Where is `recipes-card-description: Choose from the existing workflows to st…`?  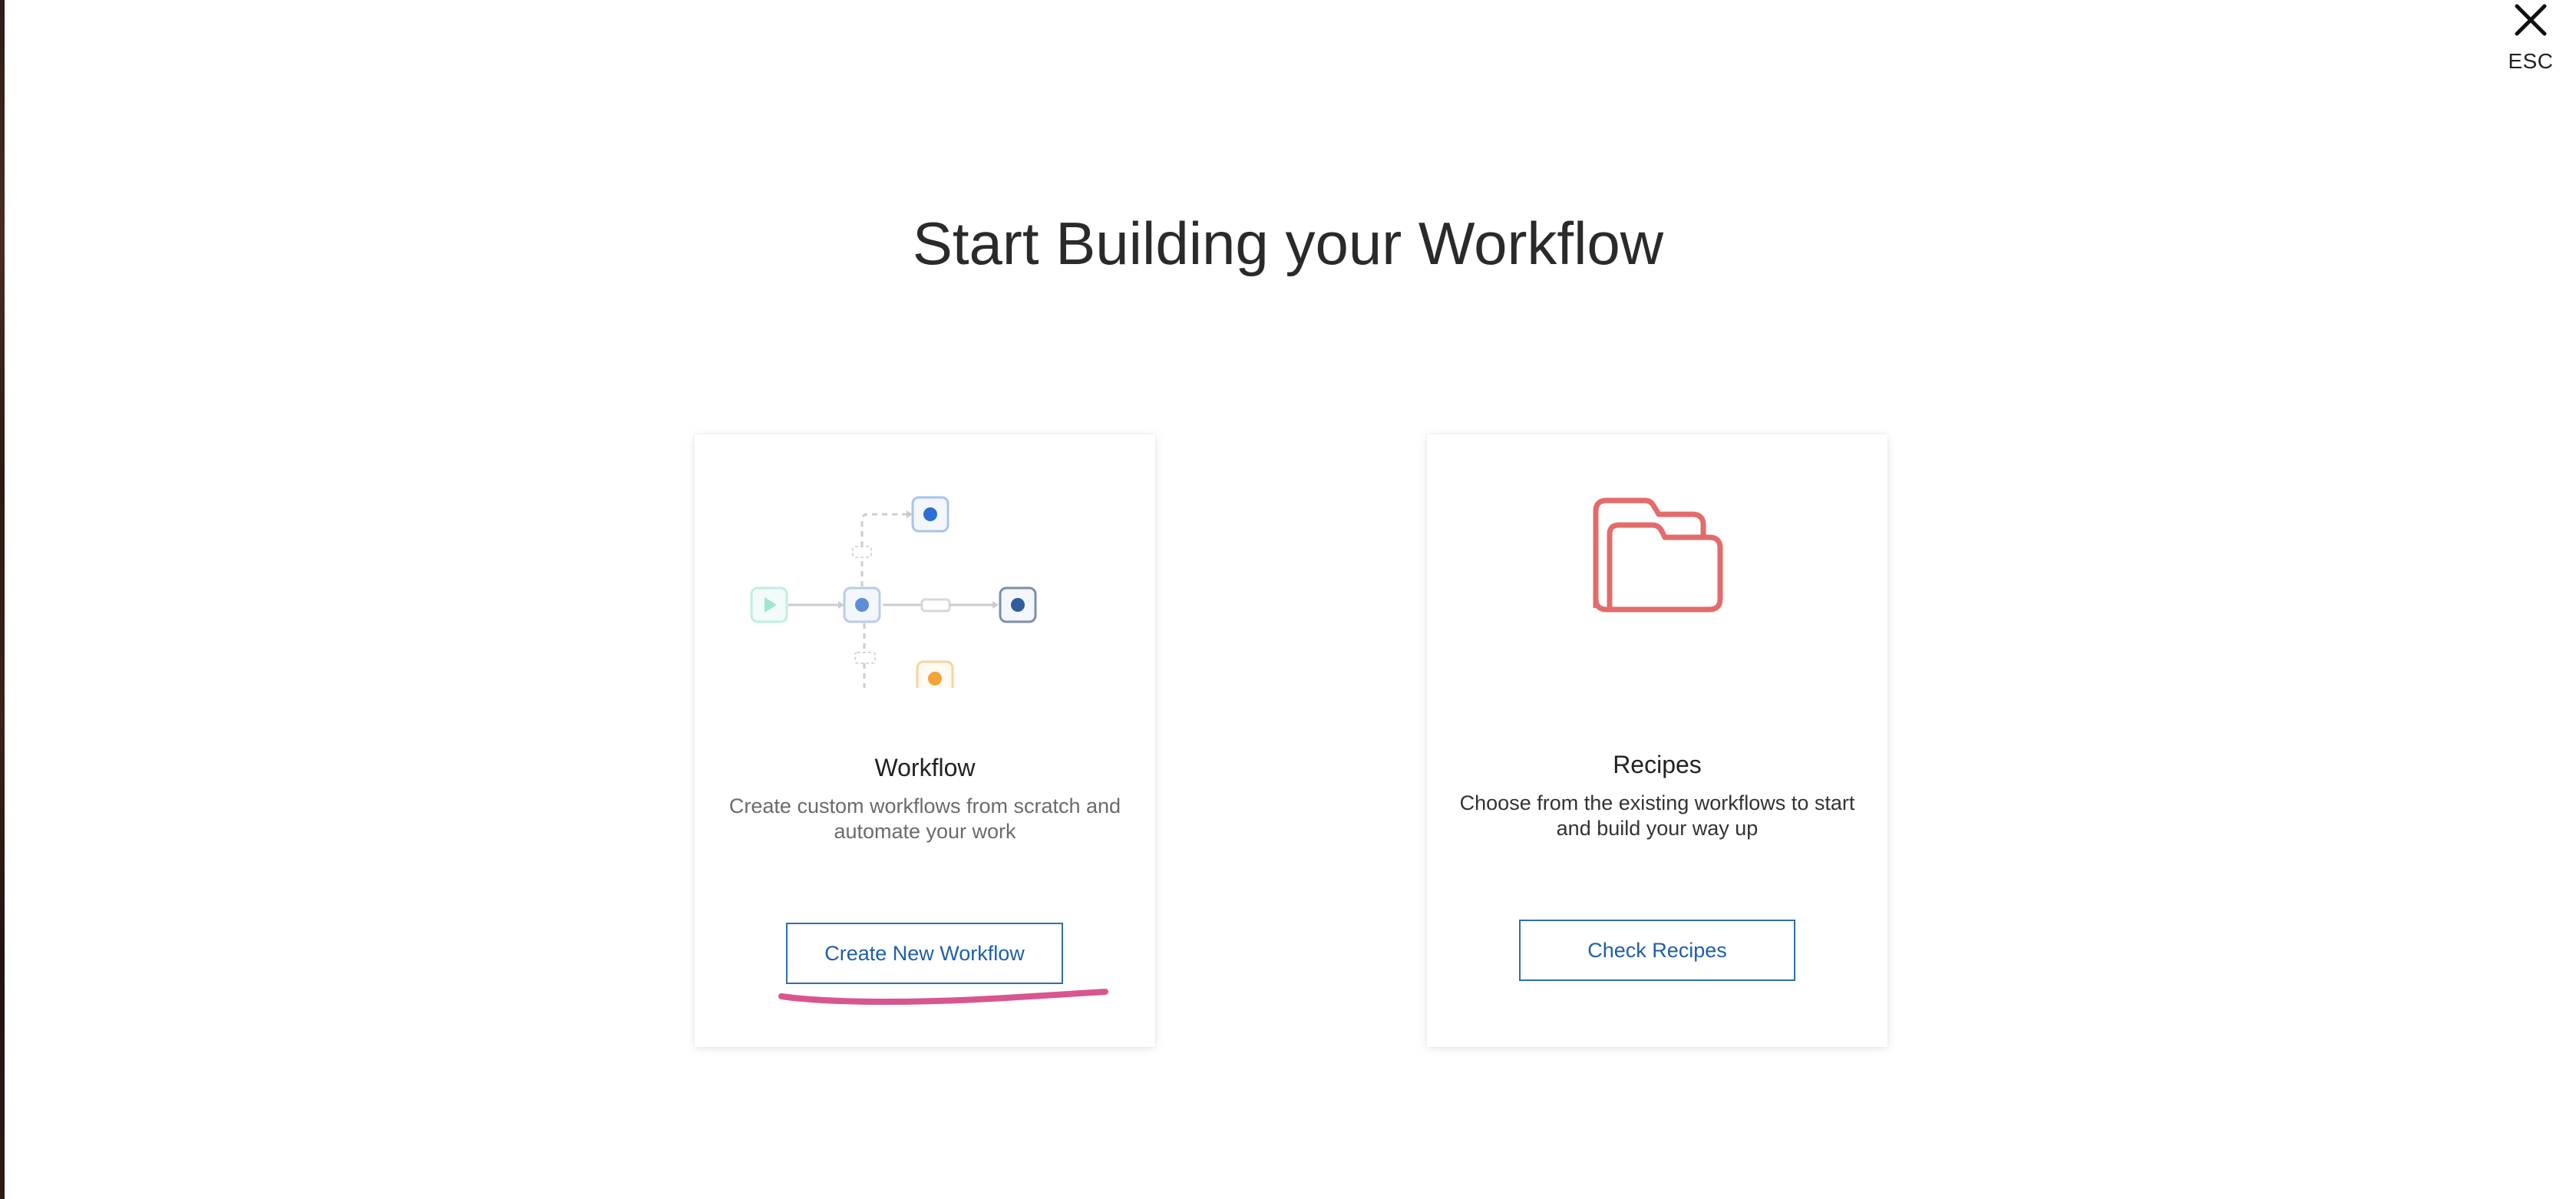
recipes-card-description: Choose from the existing workflows to st… is located at coordinates (1657, 815).